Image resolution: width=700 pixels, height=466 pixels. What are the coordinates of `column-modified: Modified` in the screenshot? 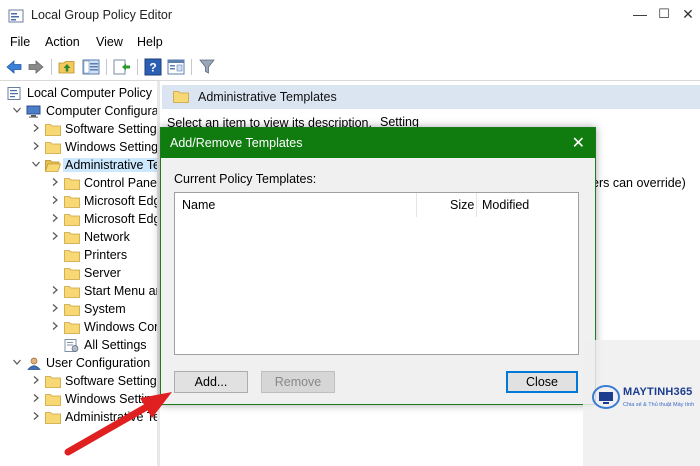 It's located at (505, 205).